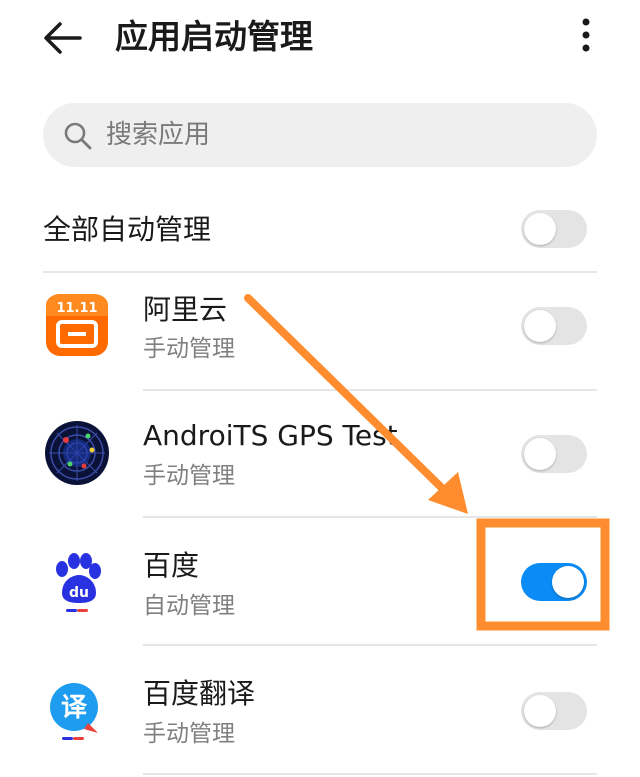 This screenshot has height=777, width=640. I want to click on gps-test-app-icon, so click(77, 453).